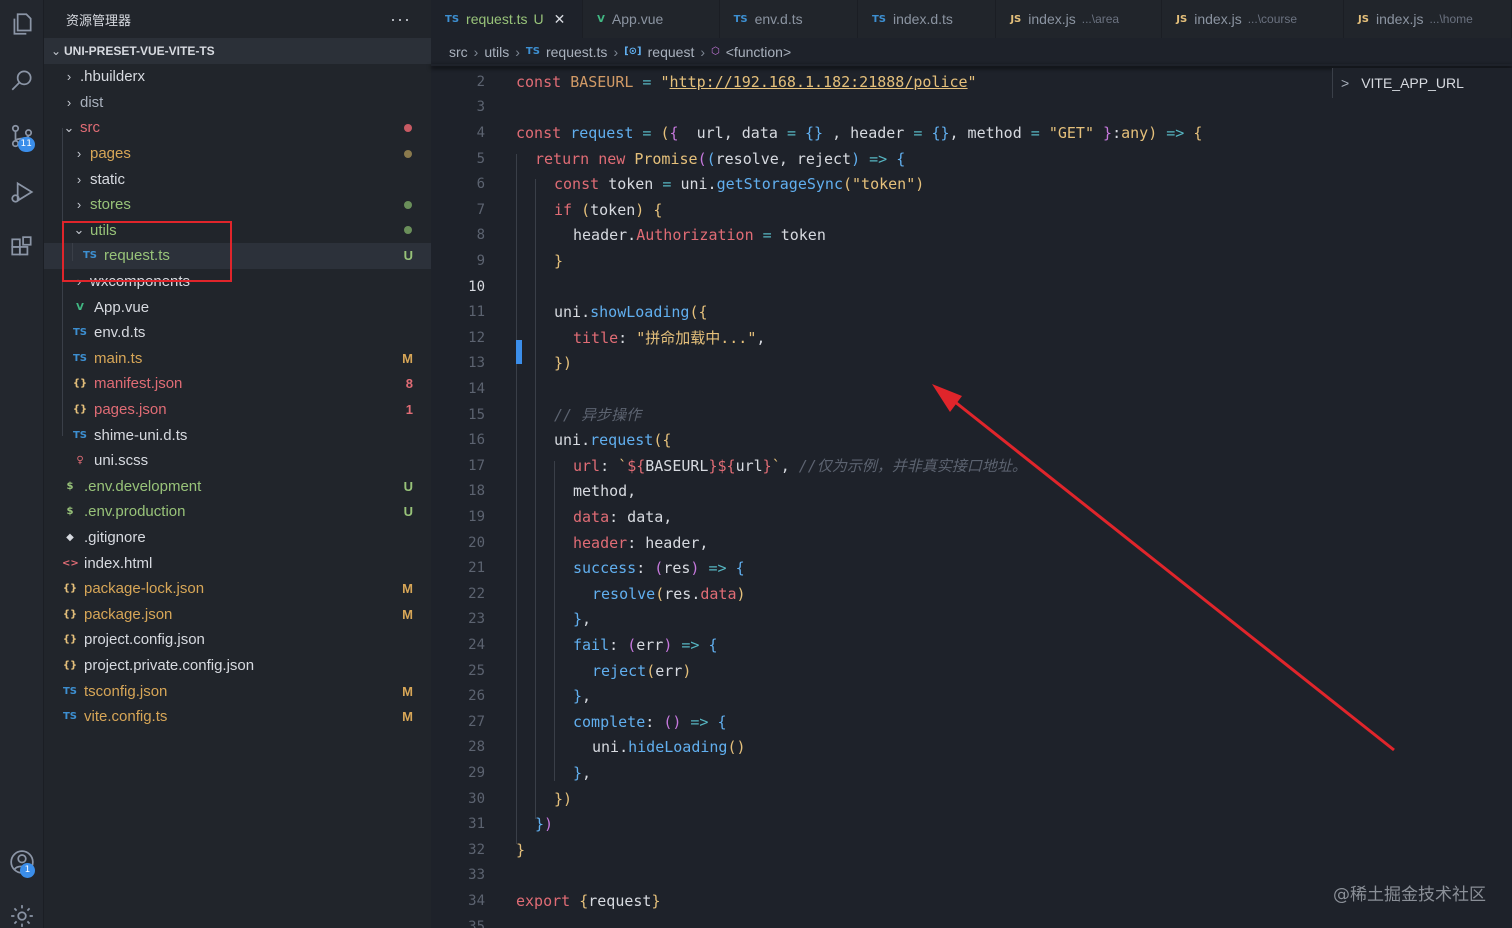 Image resolution: width=1512 pixels, height=928 pixels. What do you see at coordinates (480, 260) in the screenshot?
I see `line-number: 9` at bounding box center [480, 260].